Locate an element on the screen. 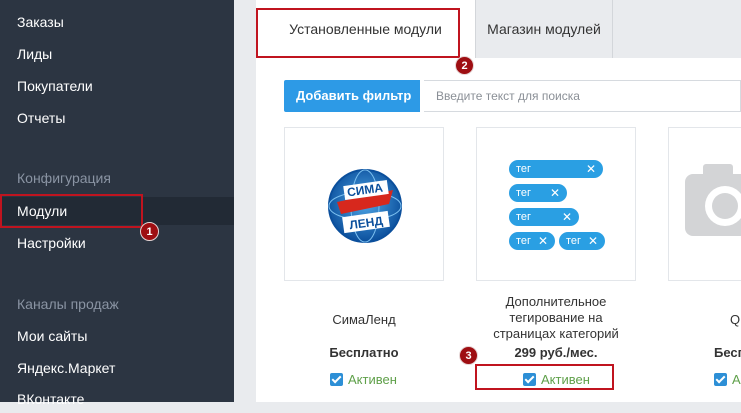  sidebar-item-orders: Заказы is located at coordinates (117, 22).